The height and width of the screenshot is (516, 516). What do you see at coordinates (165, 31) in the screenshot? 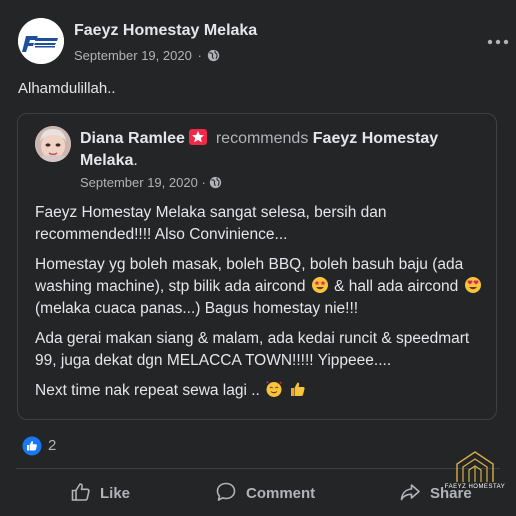
I see `page-name: Faeyz Homestay Melaka` at bounding box center [165, 31].